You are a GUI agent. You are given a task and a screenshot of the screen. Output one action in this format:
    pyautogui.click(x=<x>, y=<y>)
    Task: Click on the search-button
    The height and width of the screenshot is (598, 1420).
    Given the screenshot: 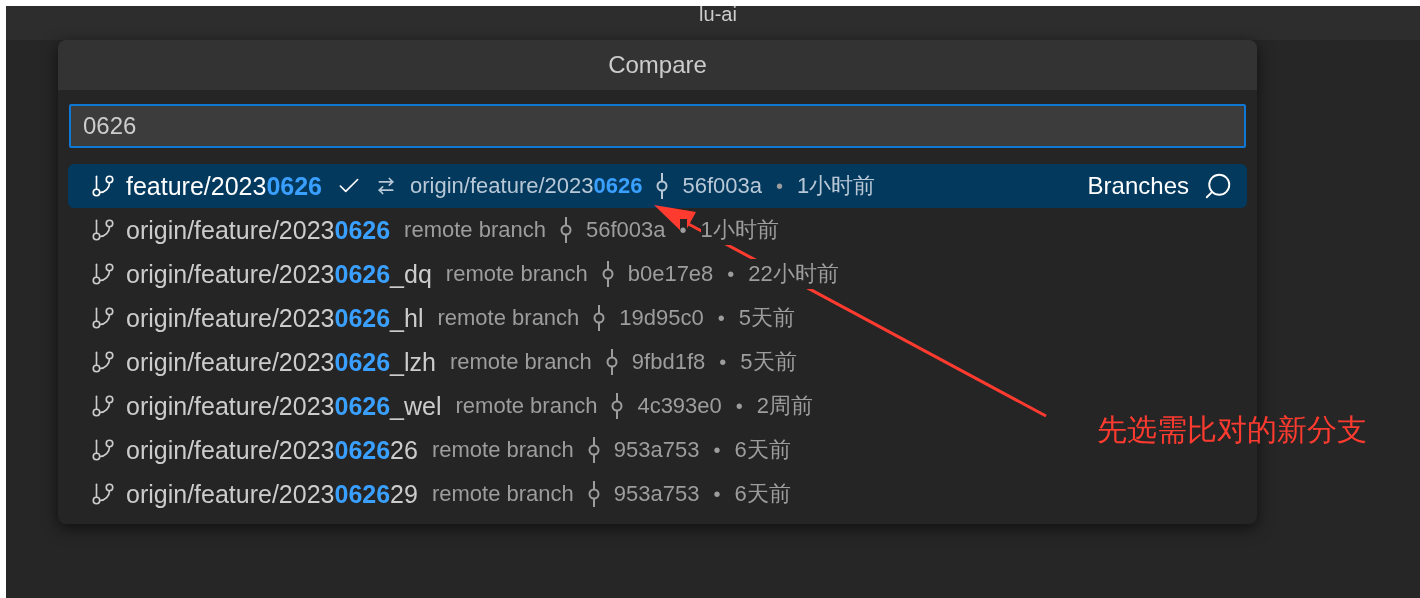 What is the action you would take?
    pyautogui.click(x=1218, y=186)
    